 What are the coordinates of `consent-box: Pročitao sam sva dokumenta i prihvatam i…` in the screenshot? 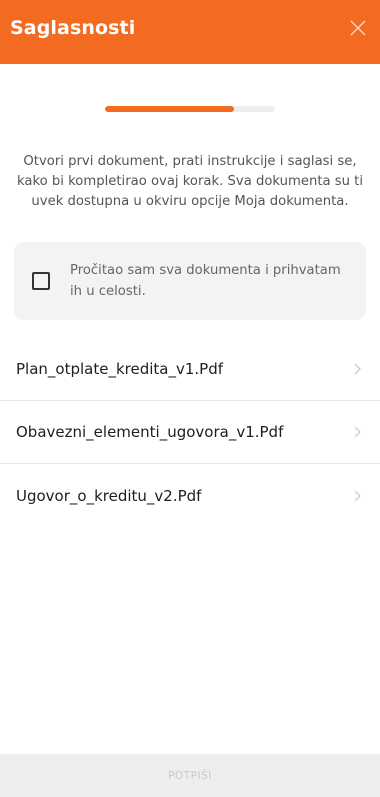 It's located at (190, 281).